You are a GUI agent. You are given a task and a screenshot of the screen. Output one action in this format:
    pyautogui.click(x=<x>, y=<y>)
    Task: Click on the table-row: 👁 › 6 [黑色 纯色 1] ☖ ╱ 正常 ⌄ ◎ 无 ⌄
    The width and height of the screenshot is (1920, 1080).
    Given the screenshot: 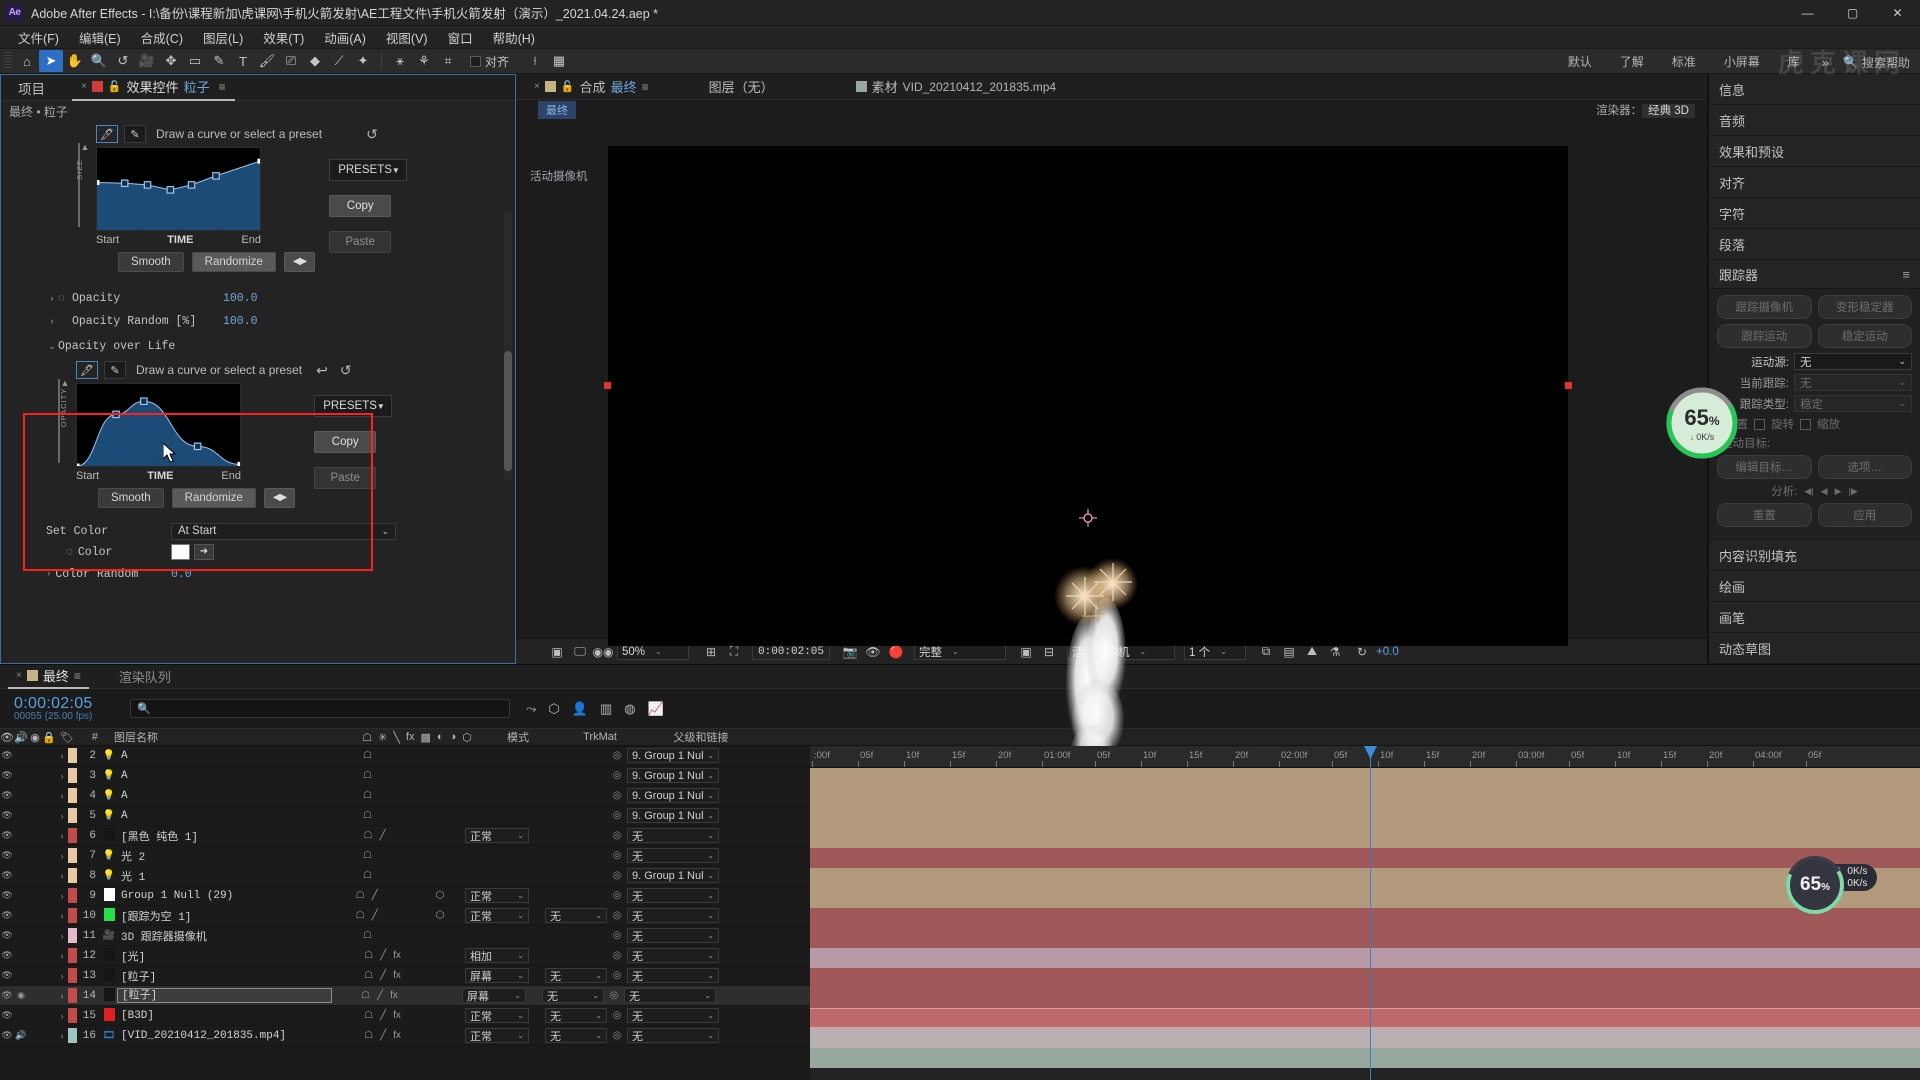 What is the action you would take?
    pyautogui.click(x=405, y=836)
    